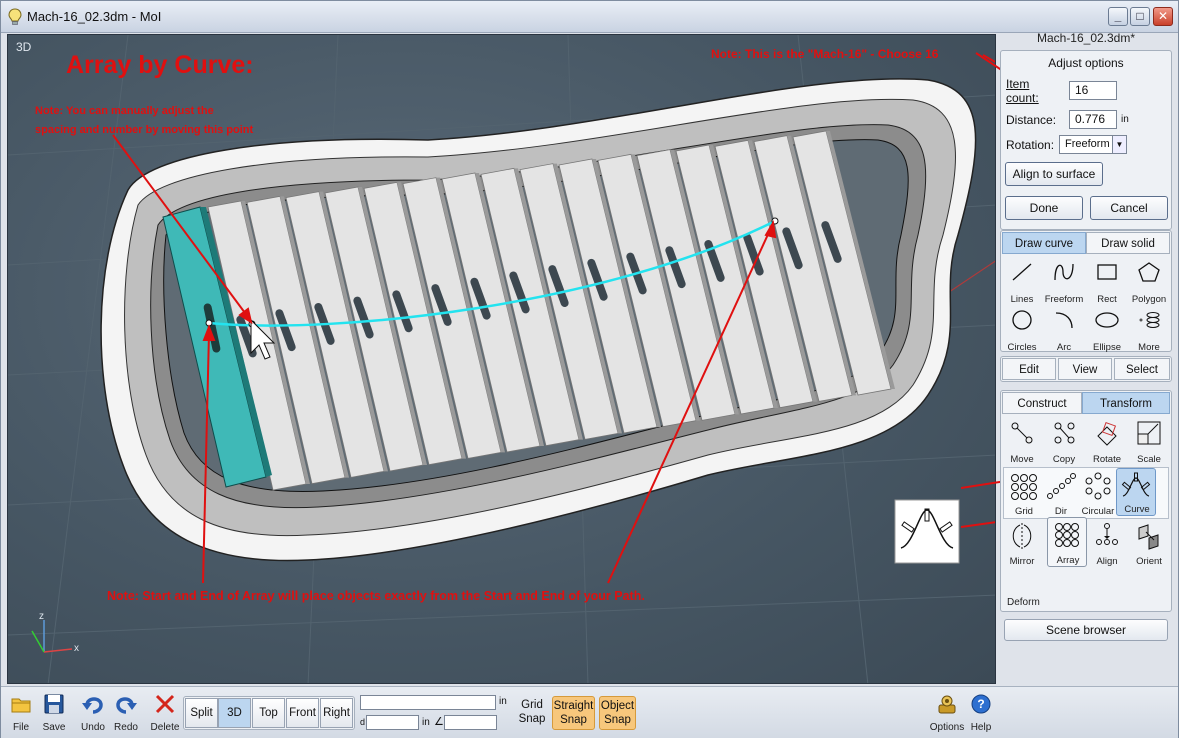 This screenshot has height=738, width=1179. What do you see at coordinates (1128, 243) in the screenshot?
I see `tab-draw-solid: Draw solid` at bounding box center [1128, 243].